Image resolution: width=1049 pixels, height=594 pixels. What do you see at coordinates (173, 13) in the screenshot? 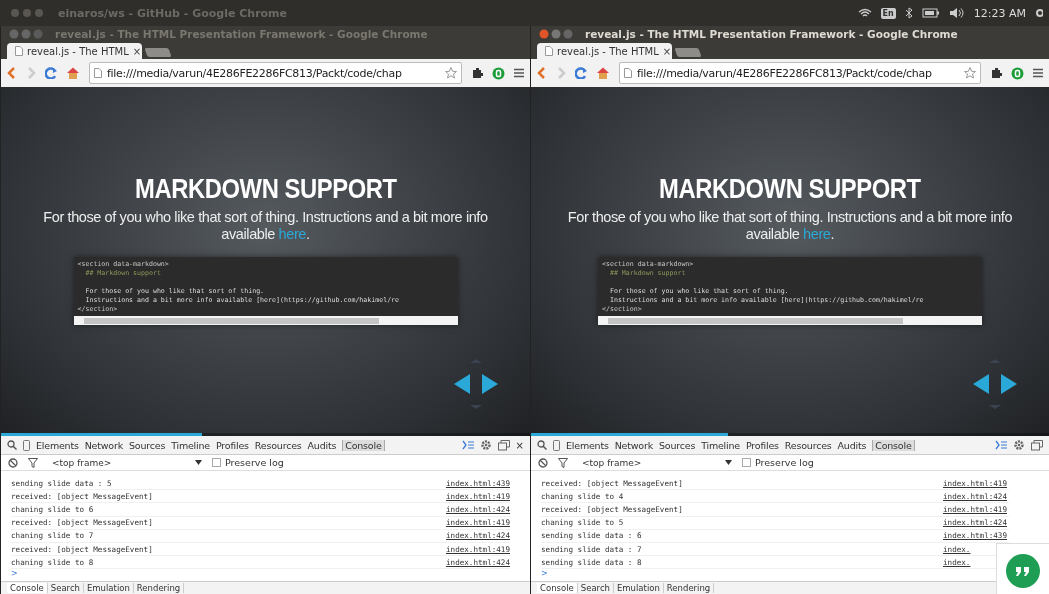
I see `window-title: einaros/ws - GitHub - Google Chrome` at bounding box center [173, 13].